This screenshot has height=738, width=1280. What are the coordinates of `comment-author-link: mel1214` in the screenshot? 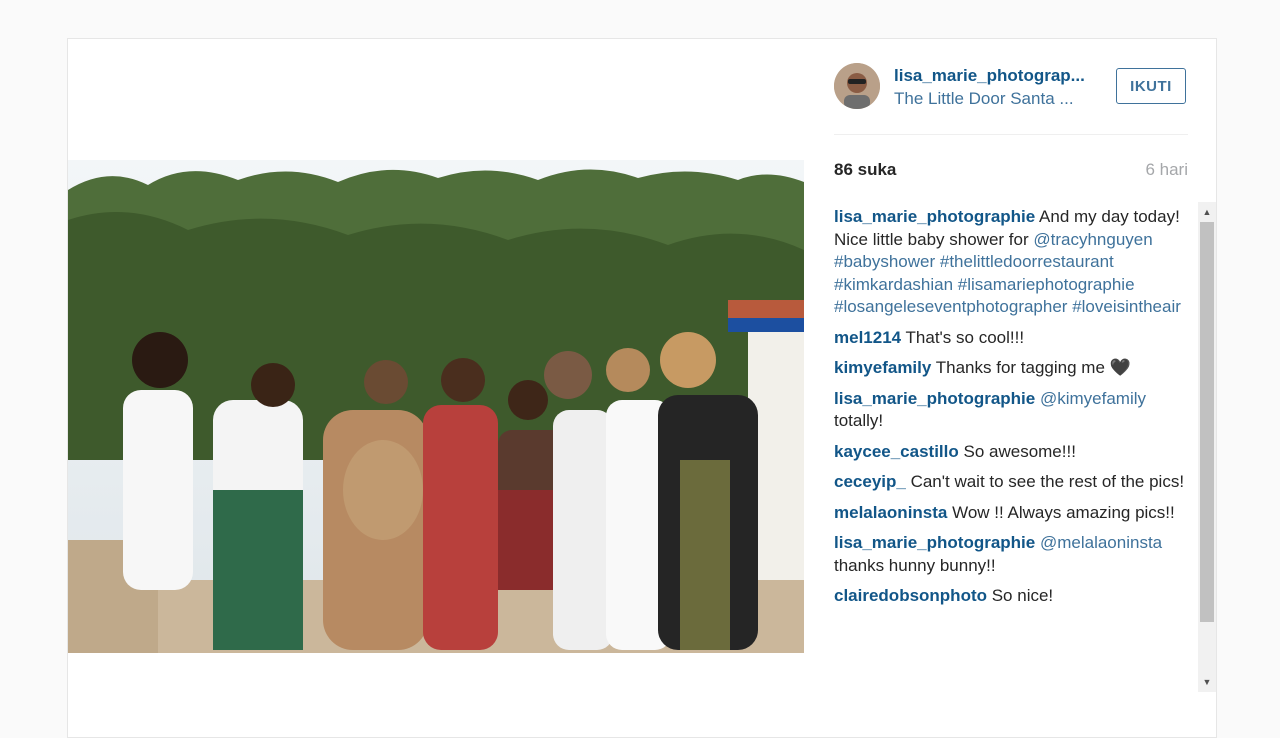 It's located at (867, 337).